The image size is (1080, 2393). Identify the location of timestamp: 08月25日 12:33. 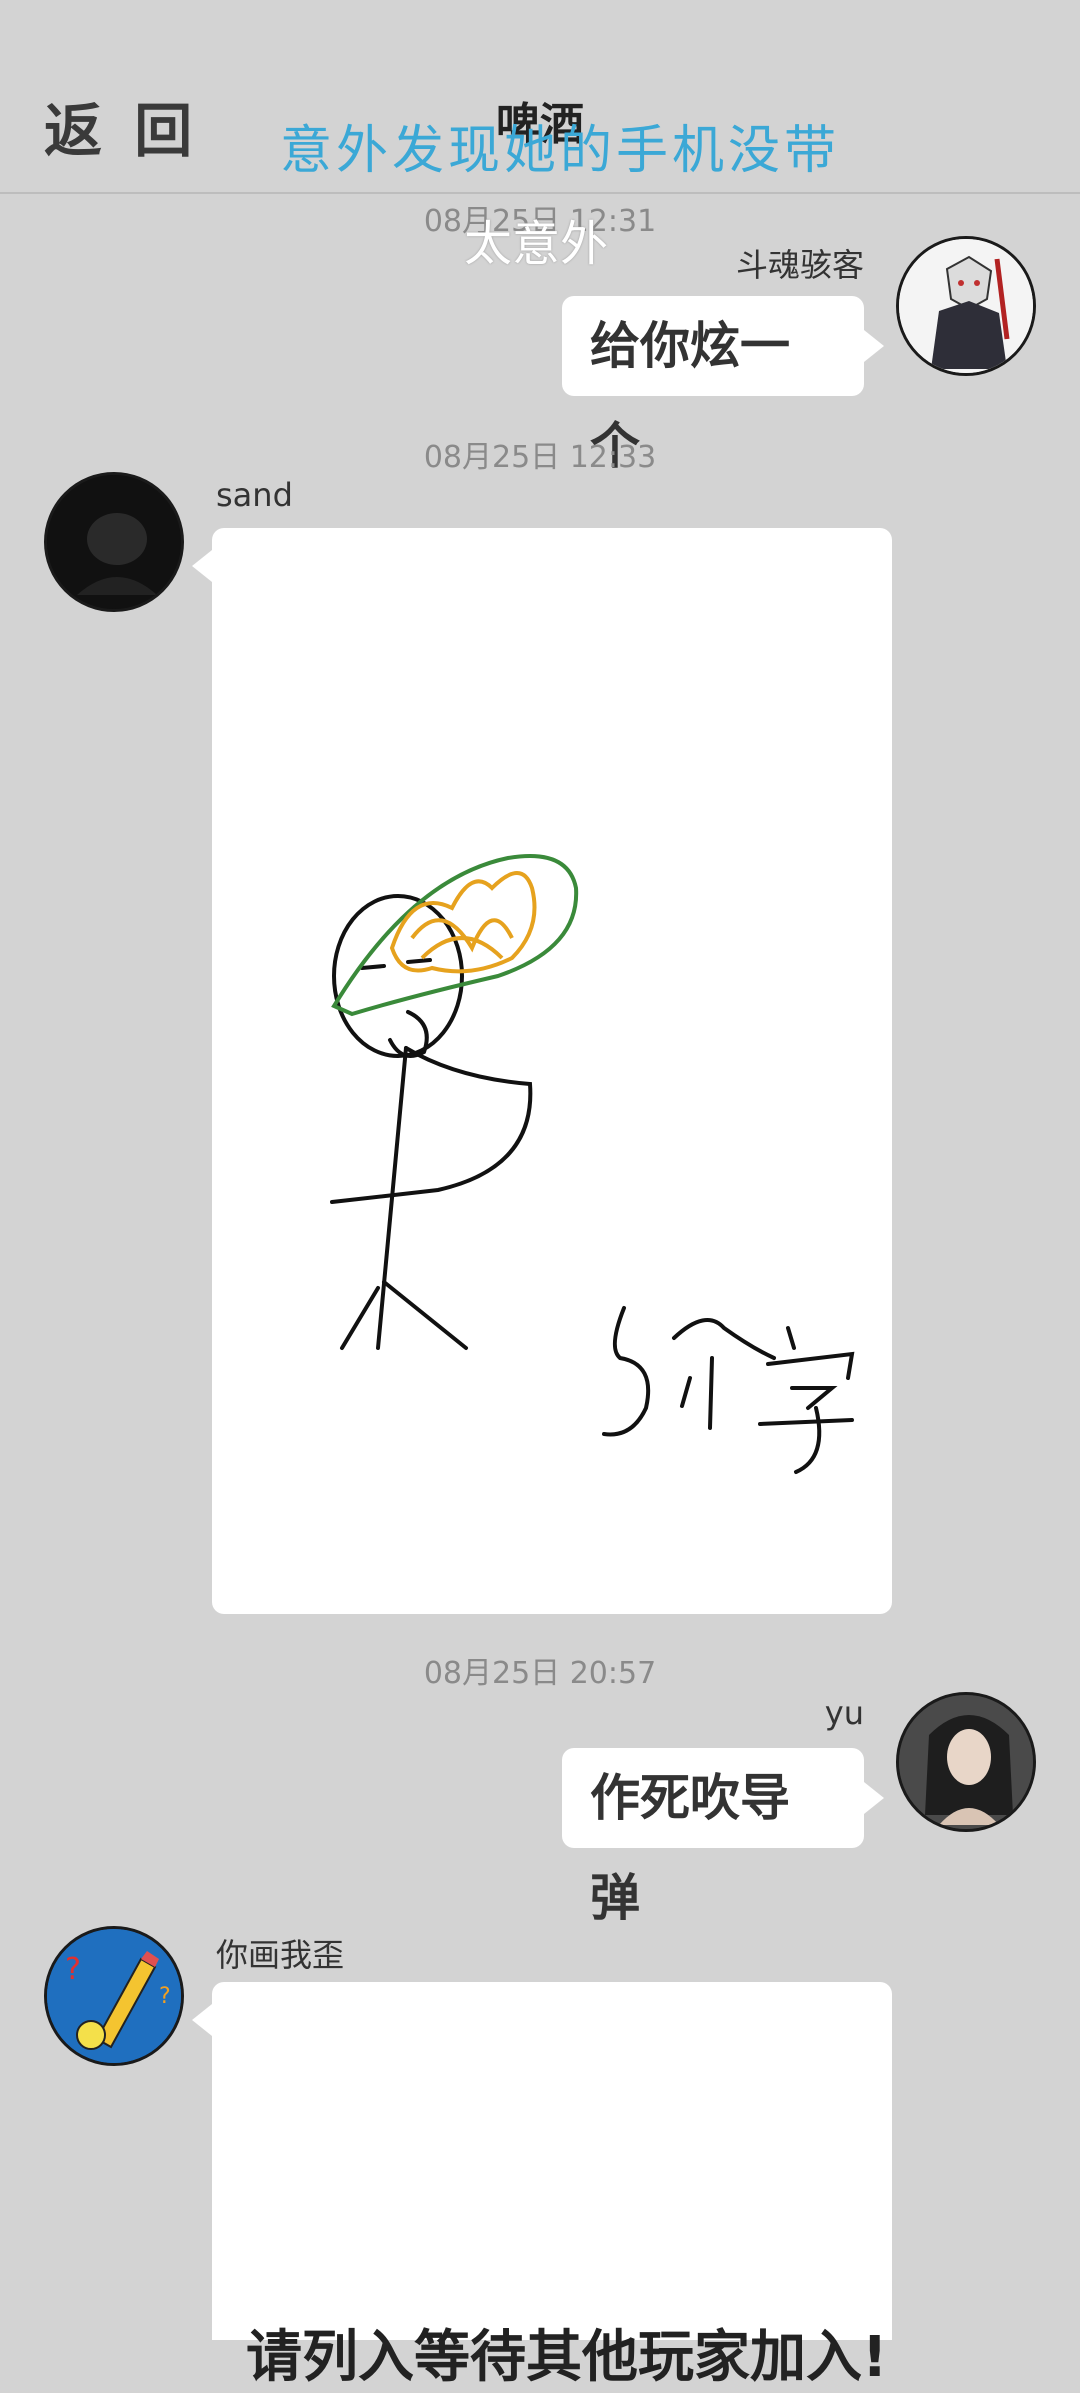
(540, 457).